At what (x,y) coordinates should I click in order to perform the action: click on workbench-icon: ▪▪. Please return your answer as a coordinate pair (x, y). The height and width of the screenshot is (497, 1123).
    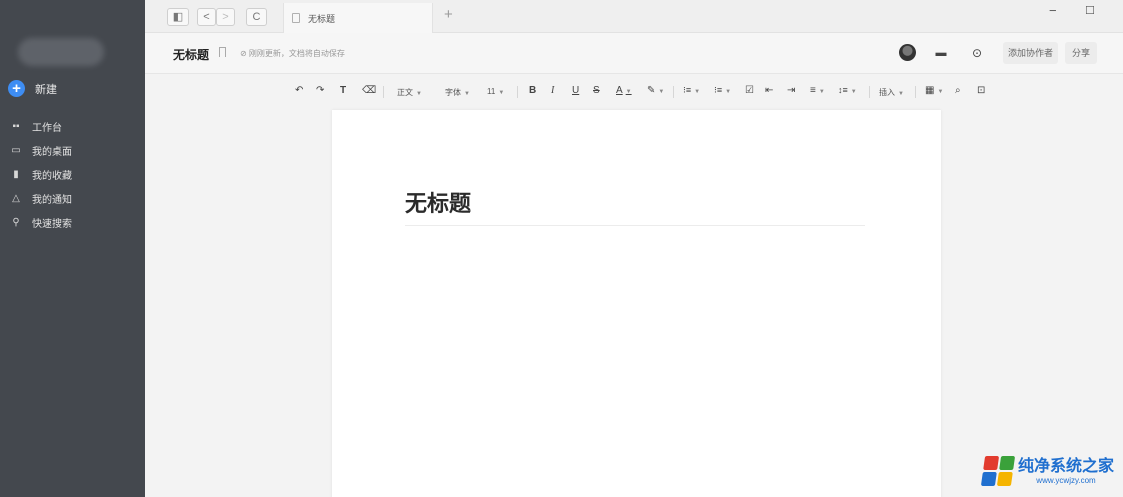
    Looking at the image, I should click on (16, 126).